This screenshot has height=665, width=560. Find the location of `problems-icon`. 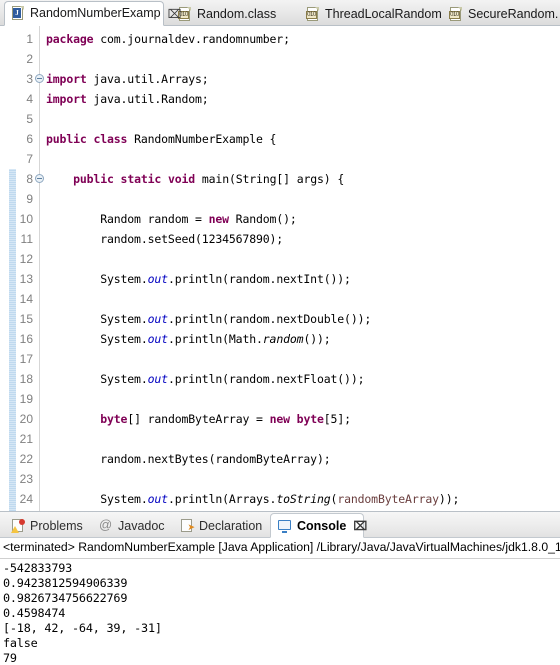

problems-icon is located at coordinates (18, 525).